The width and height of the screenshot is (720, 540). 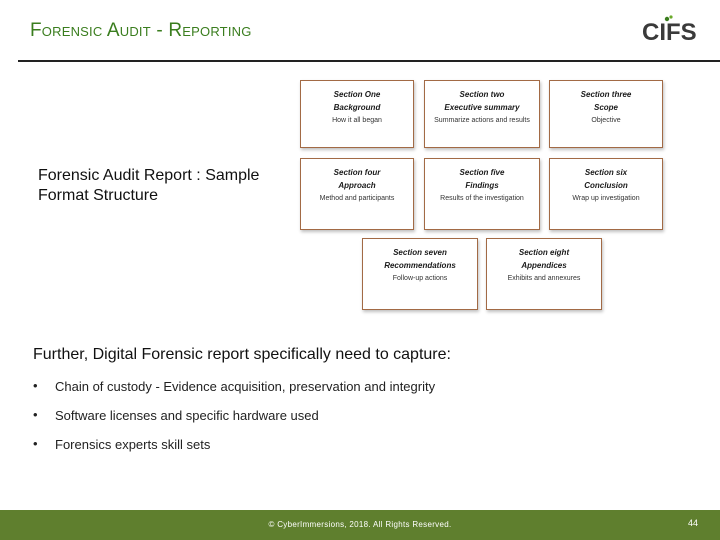 What do you see at coordinates (605, 107) in the screenshot?
I see `card-name: Scope` at bounding box center [605, 107].